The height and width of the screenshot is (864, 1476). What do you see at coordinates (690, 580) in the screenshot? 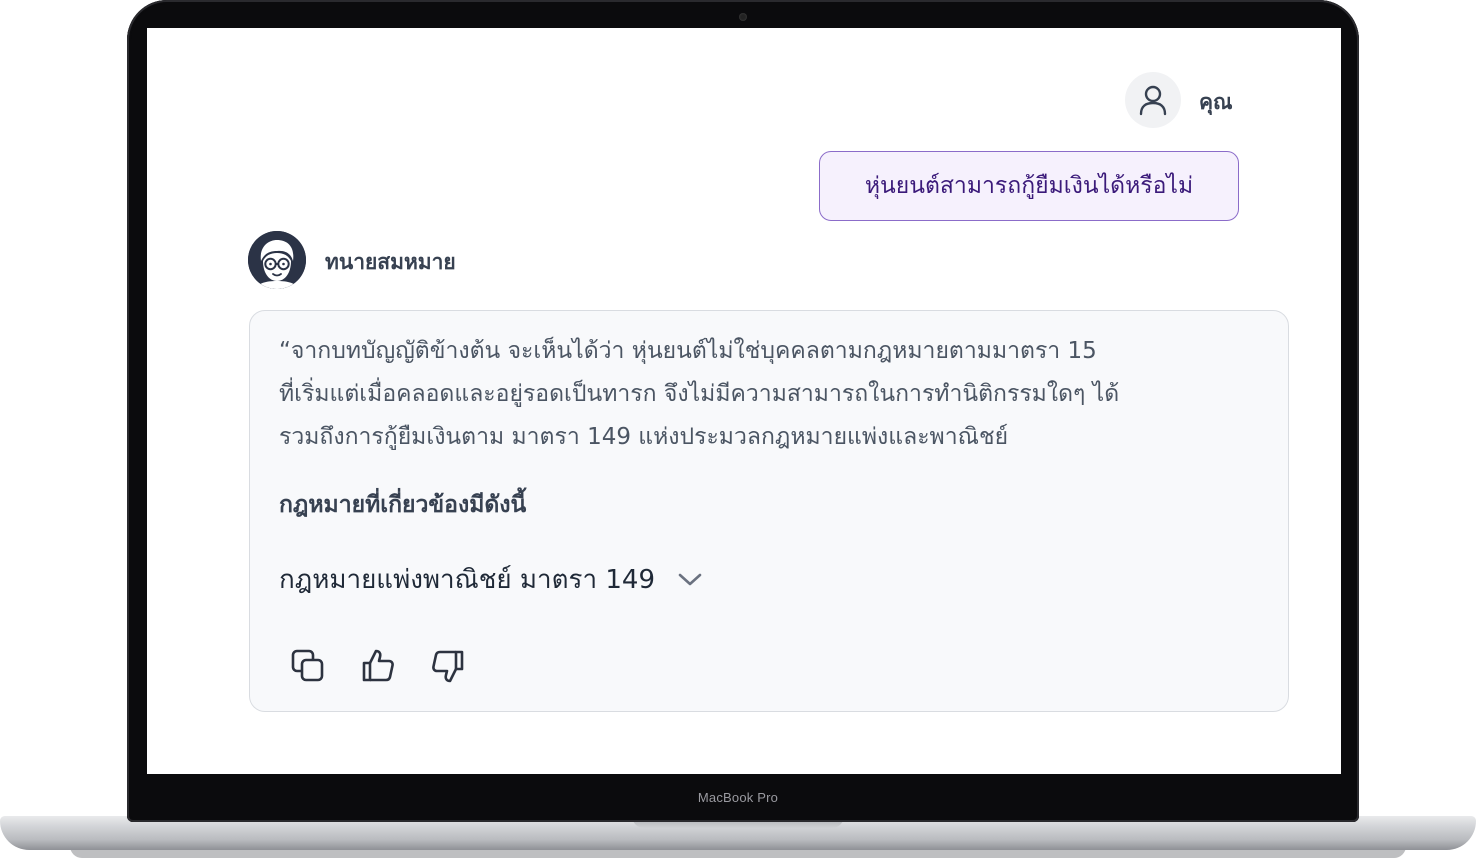
I see `chevron-down-icon` at bounding box center [690, 580].